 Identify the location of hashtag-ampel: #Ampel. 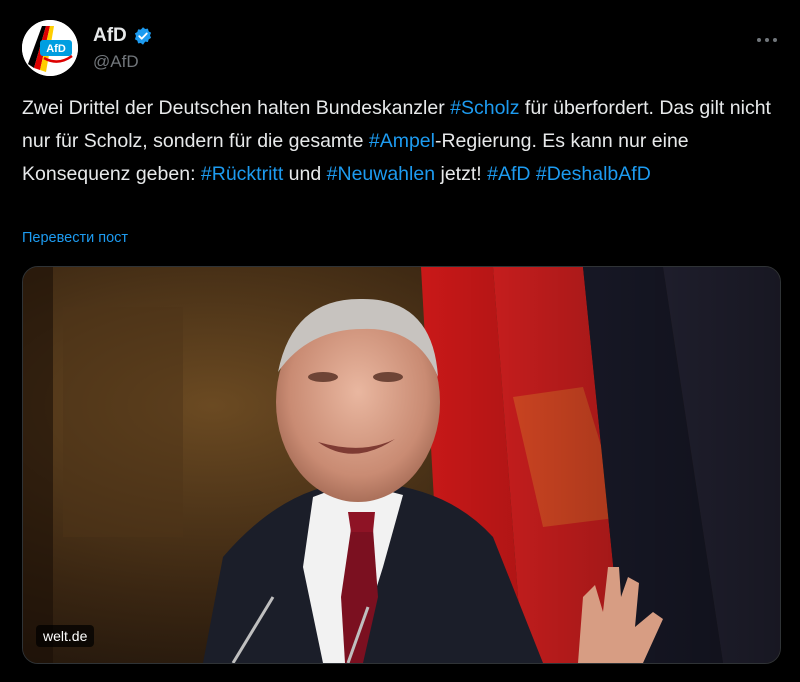
(402, 141).